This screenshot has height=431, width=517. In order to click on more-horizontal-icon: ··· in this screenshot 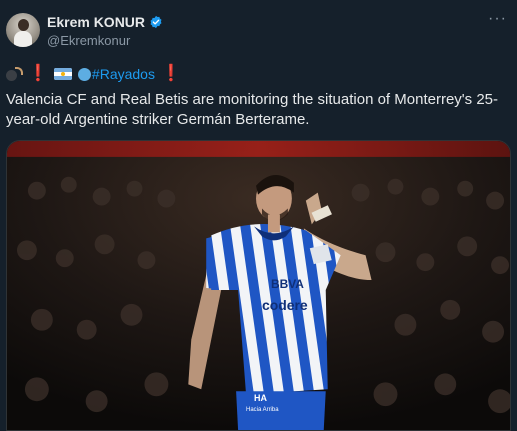, I will do `click(497, 19)`.